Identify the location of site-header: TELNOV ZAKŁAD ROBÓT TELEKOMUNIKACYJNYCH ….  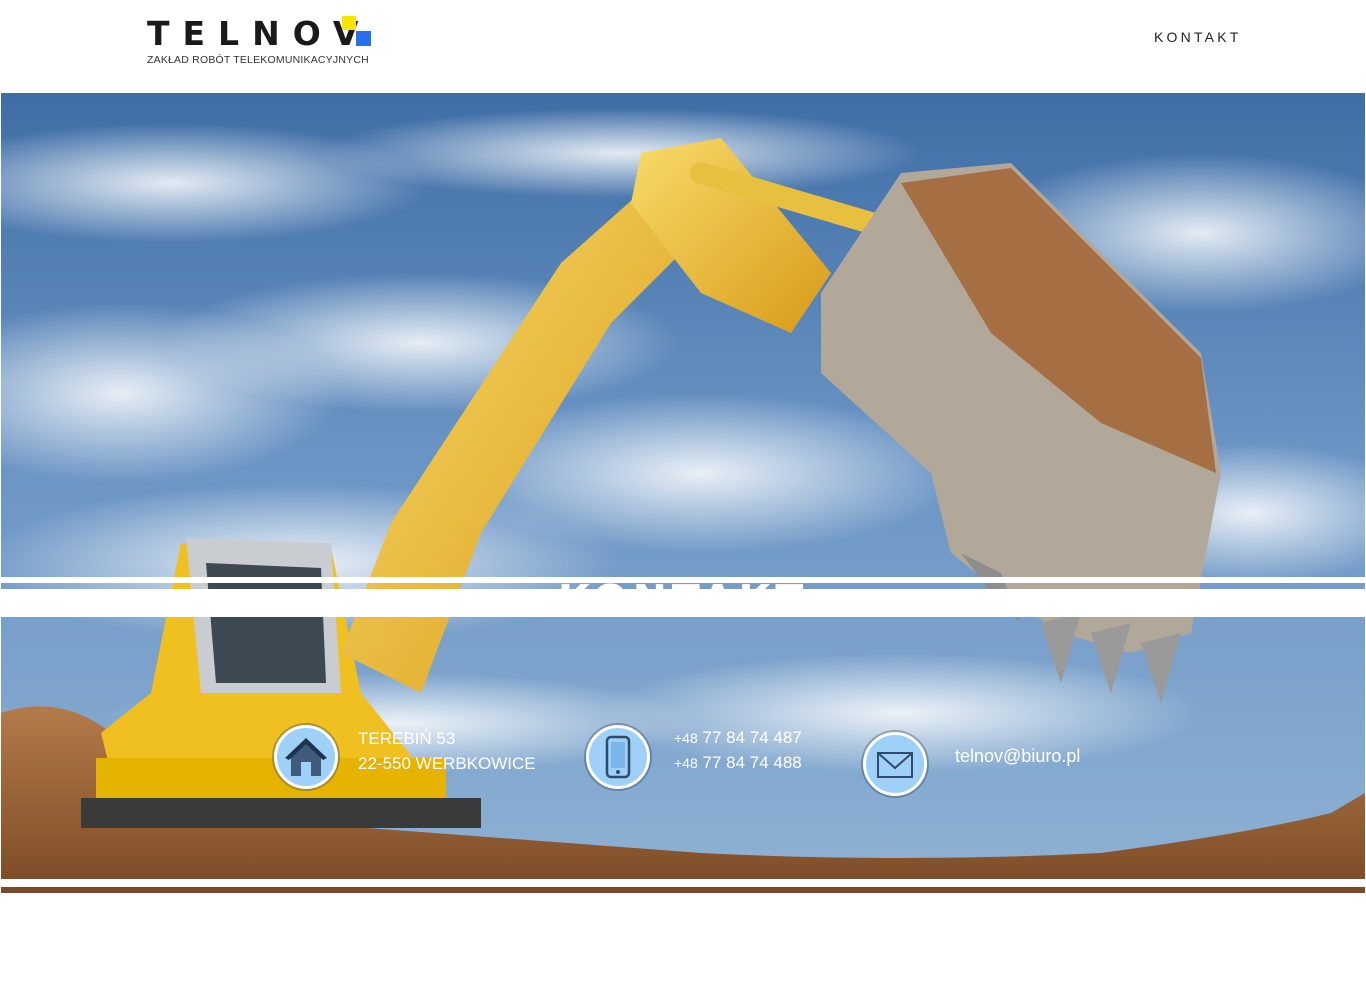
(683, 46).